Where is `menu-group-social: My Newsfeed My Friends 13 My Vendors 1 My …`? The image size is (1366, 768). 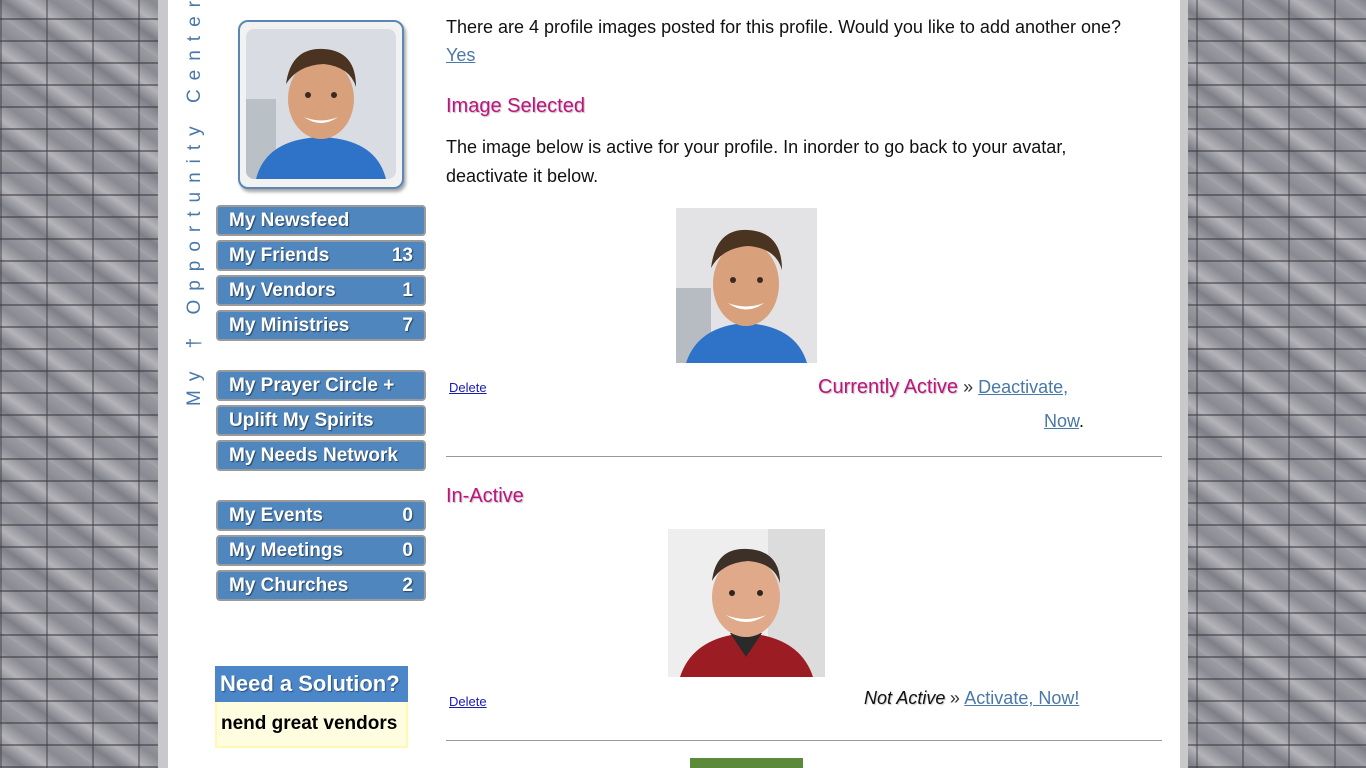 menu-group-social: My Newsfeed My Friends 13 My Vendors 1 My … is located at coordinates (321, 275).